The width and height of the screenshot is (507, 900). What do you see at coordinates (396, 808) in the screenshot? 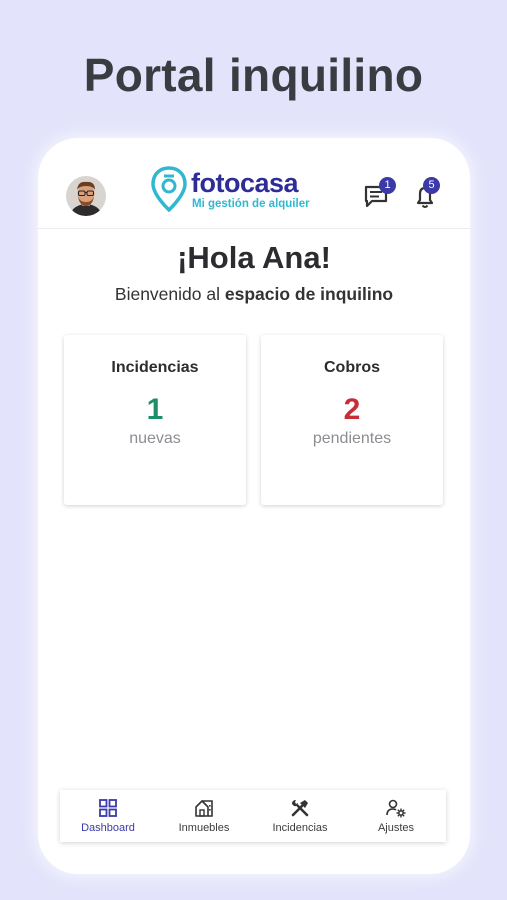
I see `user-settings-icon` at bounding box center [396, 808].